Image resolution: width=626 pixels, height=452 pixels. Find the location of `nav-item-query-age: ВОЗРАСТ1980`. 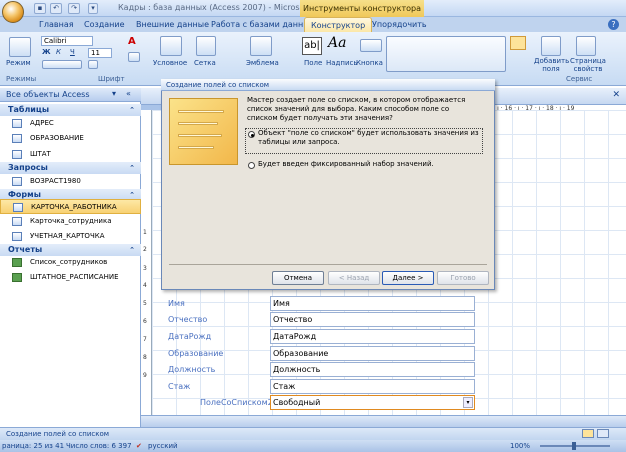

nav-item-query-age: ВОЗРАСТ1980 is located at coordinates (70, 181).